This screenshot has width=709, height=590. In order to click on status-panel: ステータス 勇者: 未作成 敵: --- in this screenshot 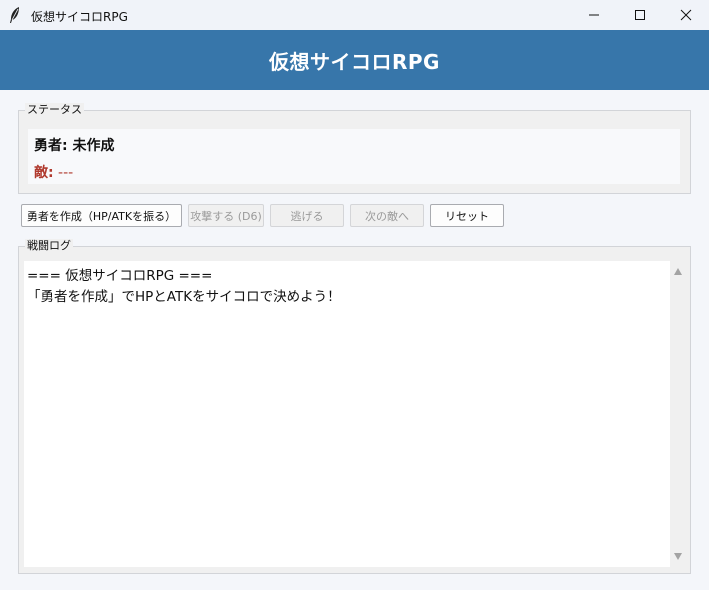, I will do `click(354, 148)`.